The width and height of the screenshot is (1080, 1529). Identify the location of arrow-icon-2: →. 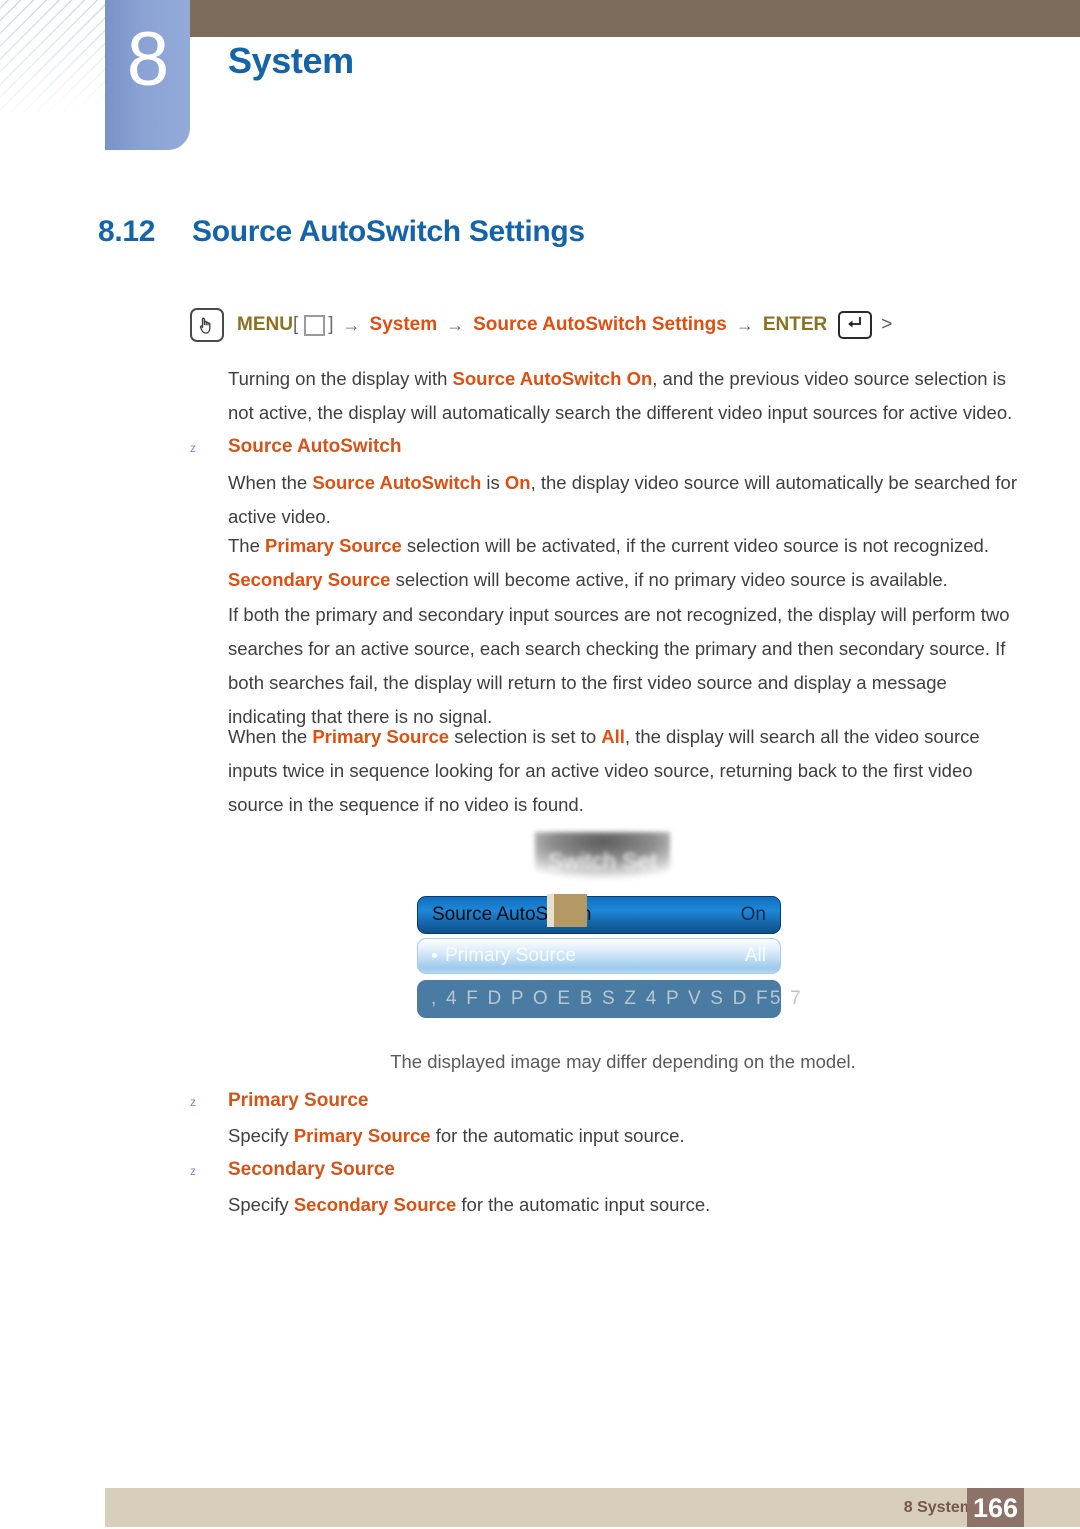
(455, 324).